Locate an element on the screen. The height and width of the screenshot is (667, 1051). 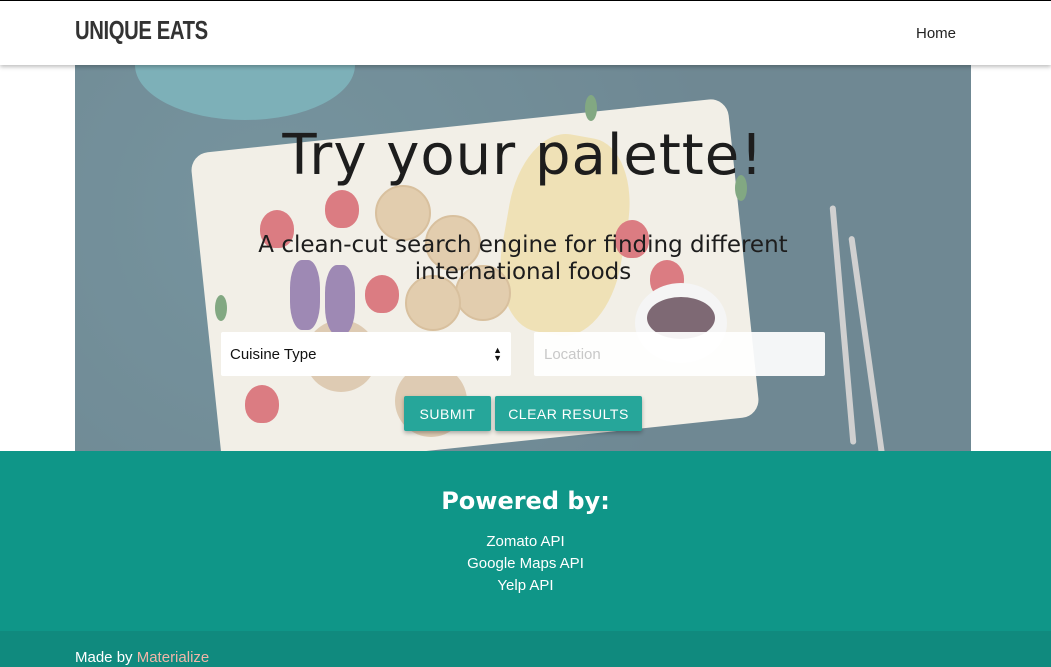
cuisine-type-select: Cuisine Type ▲ ▼ is located at coordinates (366, 354).